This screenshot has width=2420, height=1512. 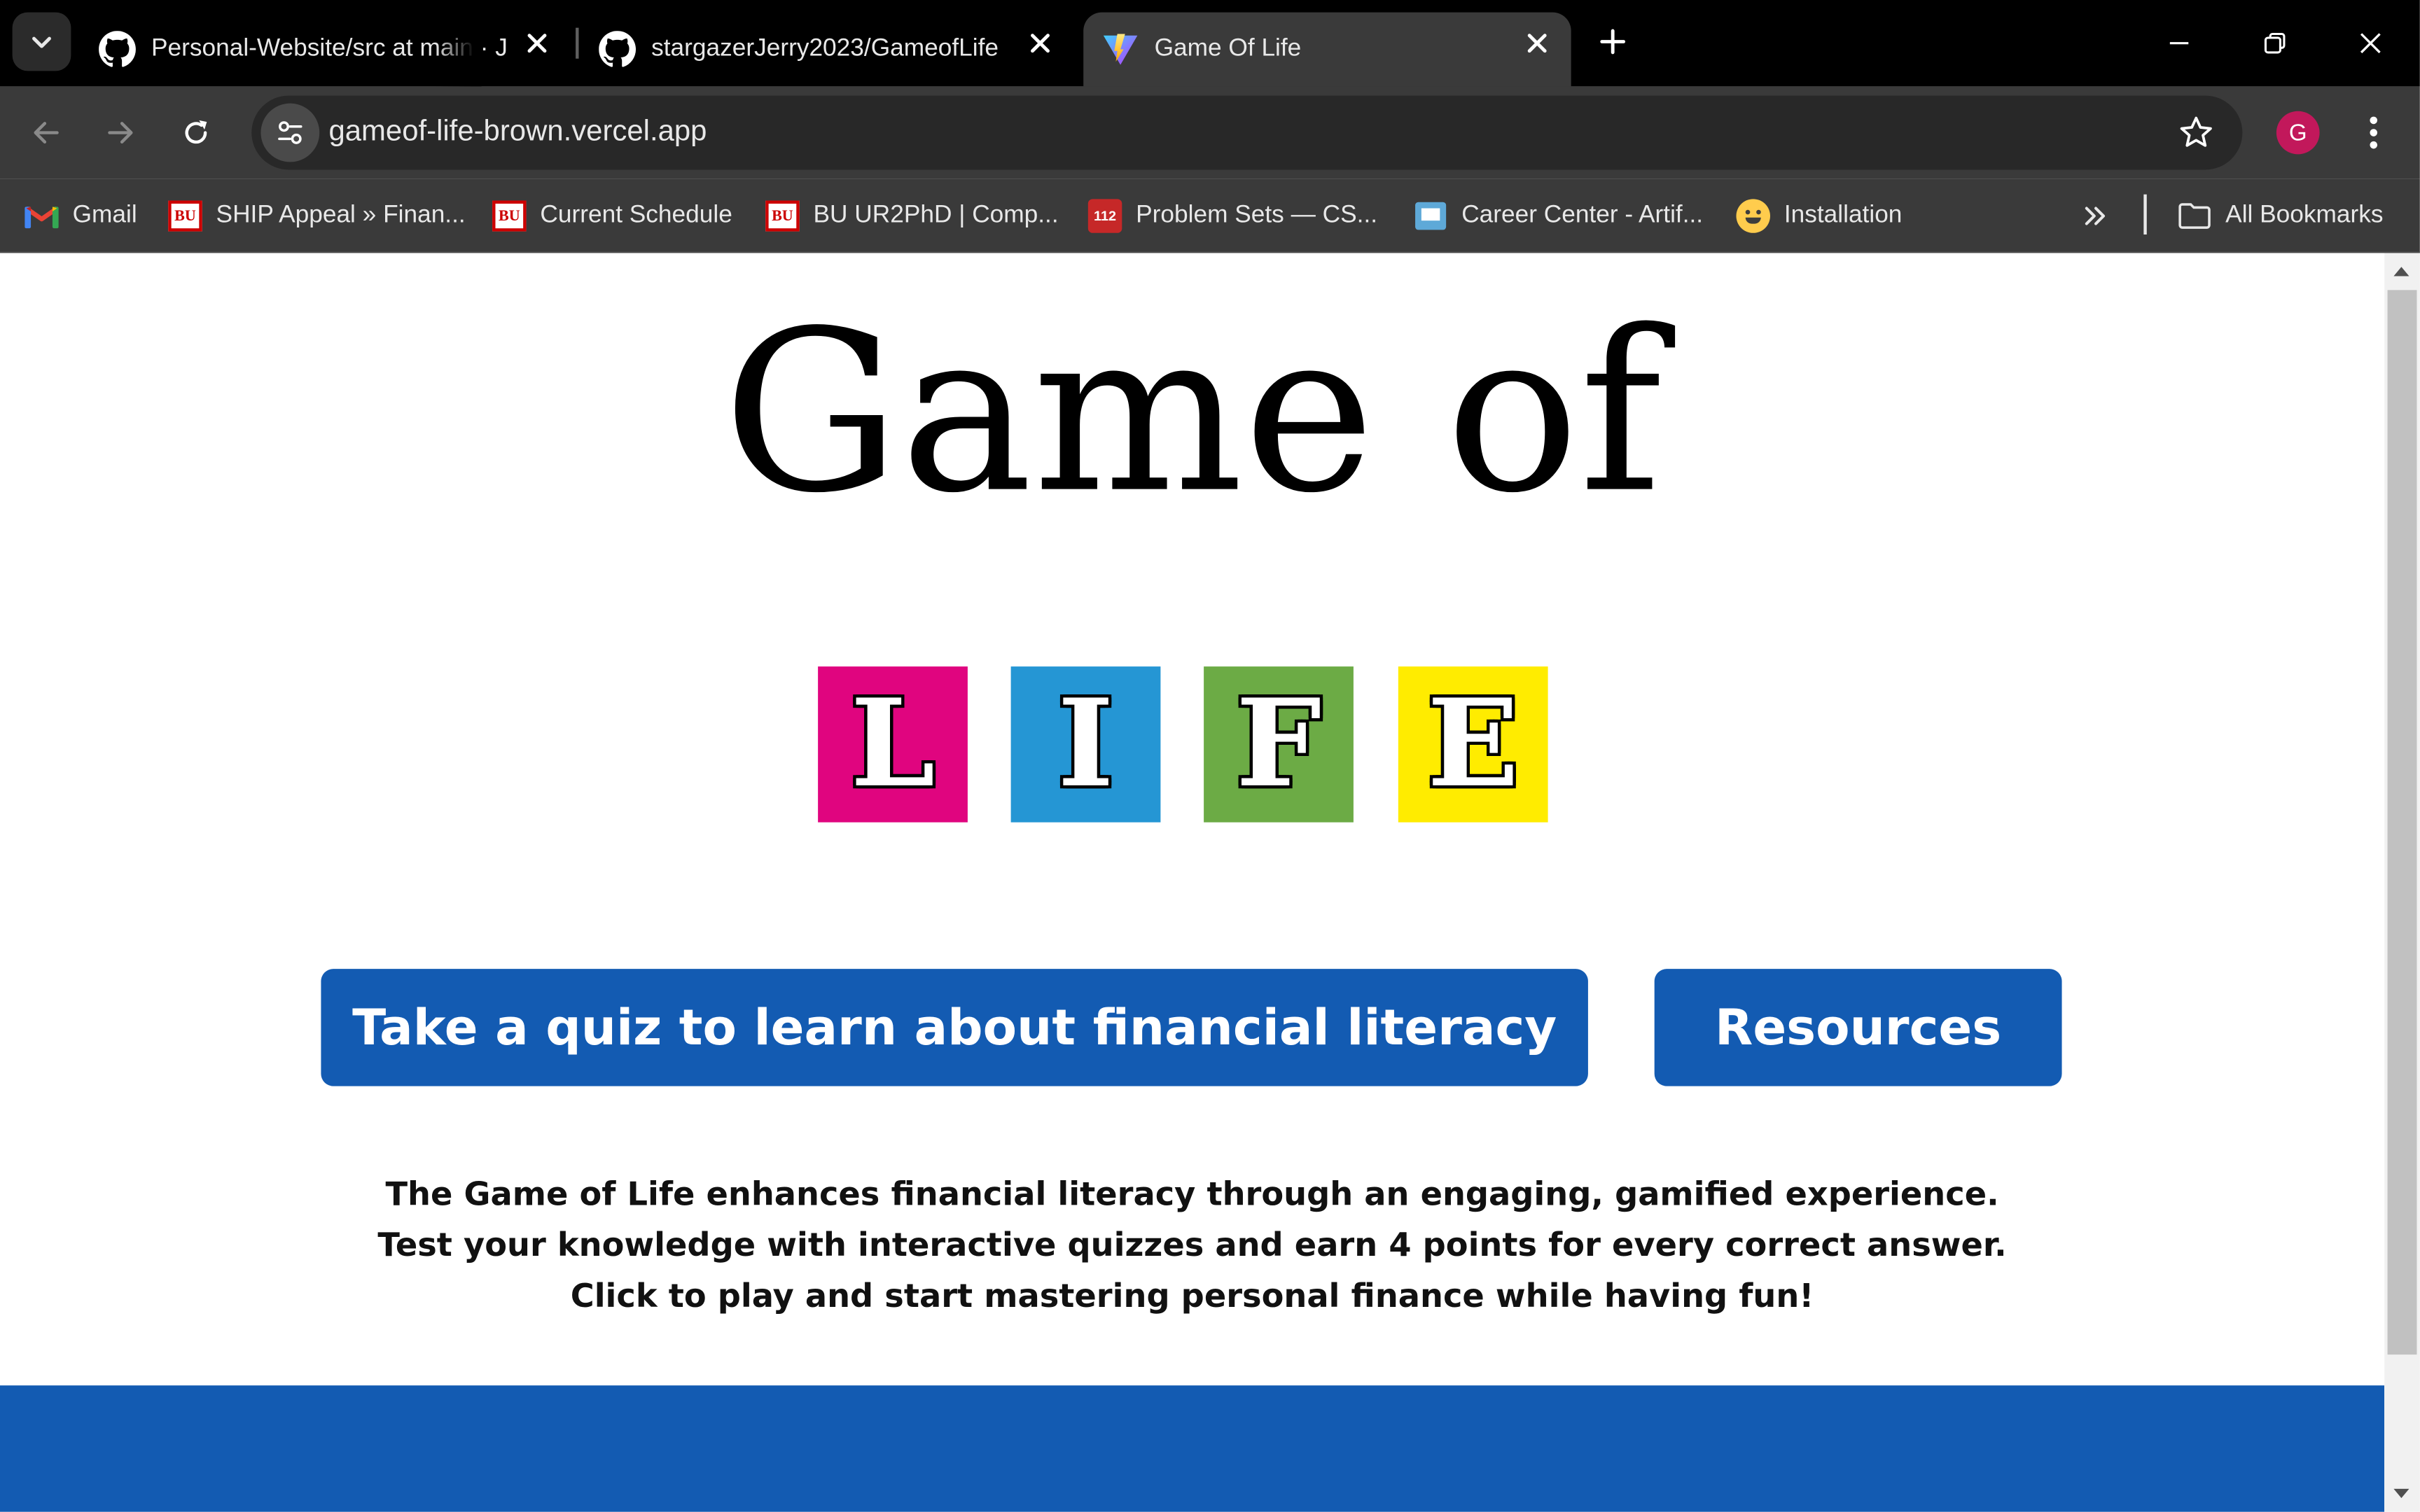 I want to click on tab-title: stargazerJerry2023/GameofLife, so click(x=825, y=48).